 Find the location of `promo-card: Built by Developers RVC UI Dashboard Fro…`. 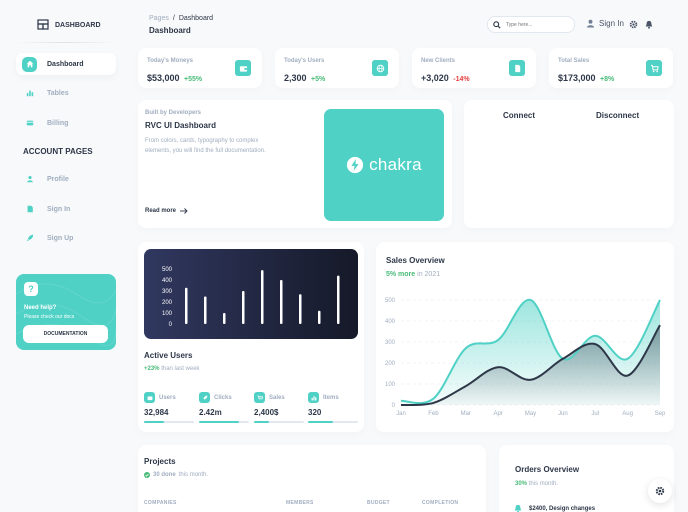

promo-card: Built by Developers RVC UI Dashboard Fro… is located at coordinates (295, 164).